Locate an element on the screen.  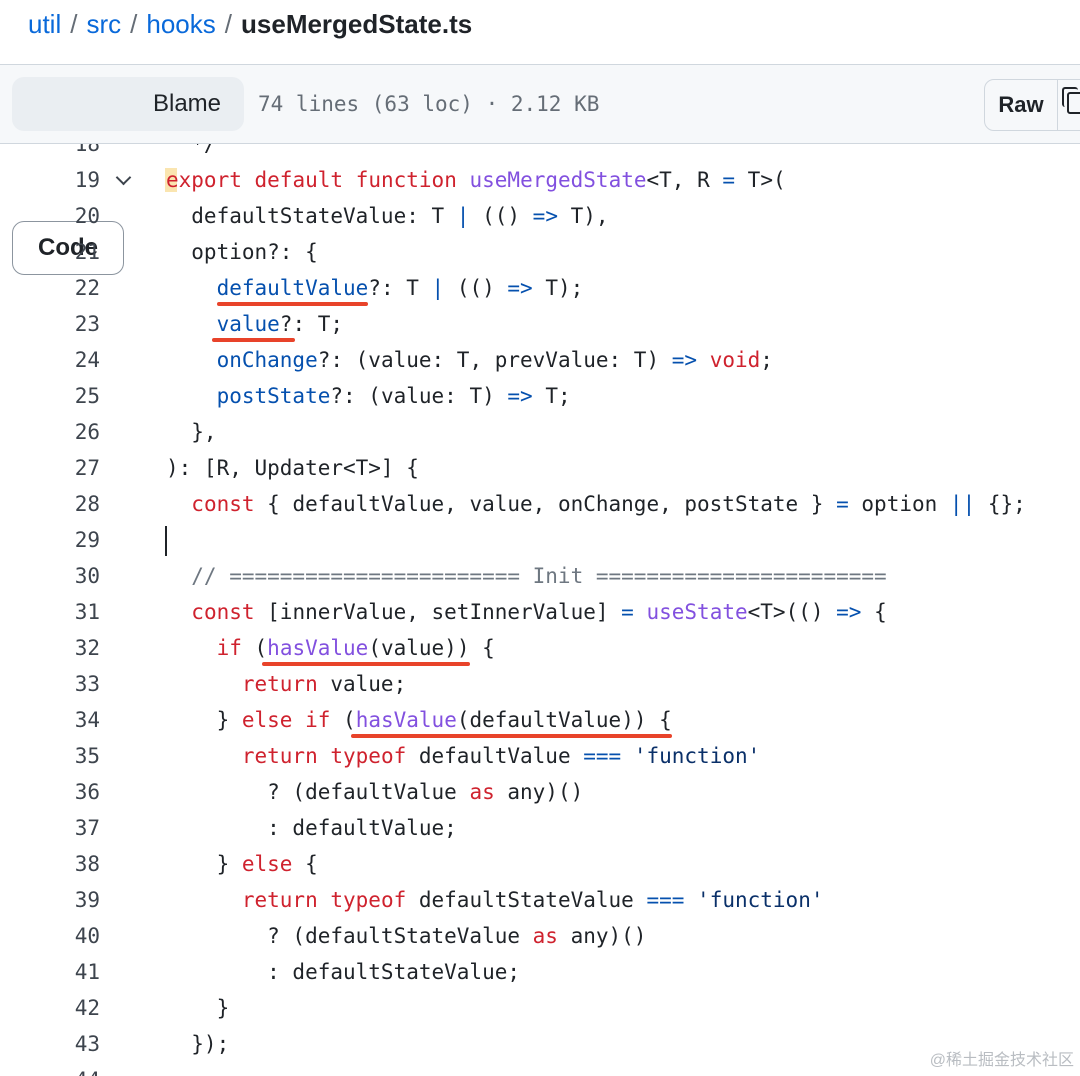
code-line: 23 value?: T; is located at coordinates (540, 324).